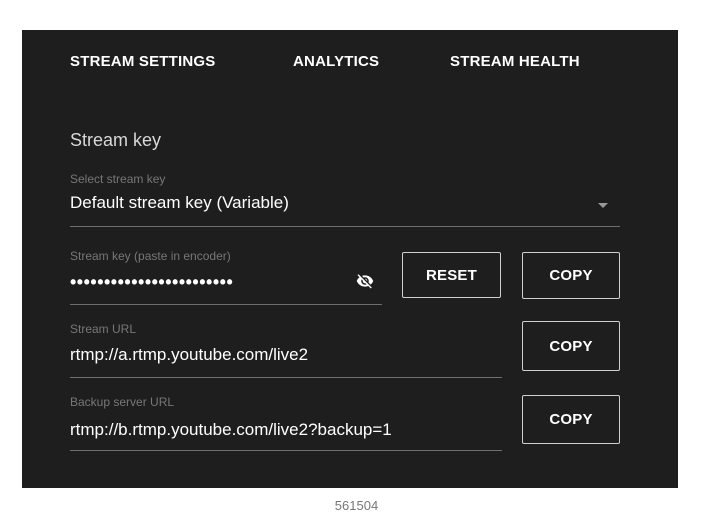 The height and width of the screenshot is (532, 713). Describe the element at coordinates (143, 62) in the screenshot. I see `tab-stream-settings: STREAM SETTINGS` at that location.